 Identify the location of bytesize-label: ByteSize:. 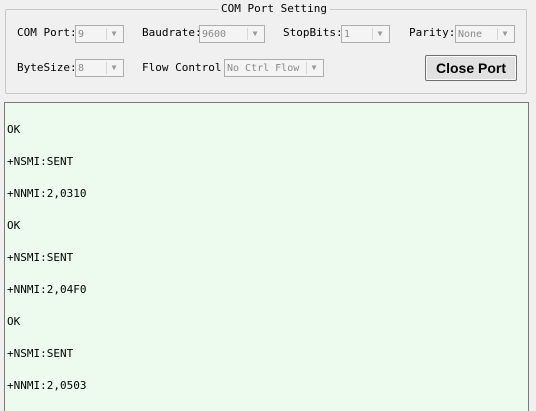
(47, 67).